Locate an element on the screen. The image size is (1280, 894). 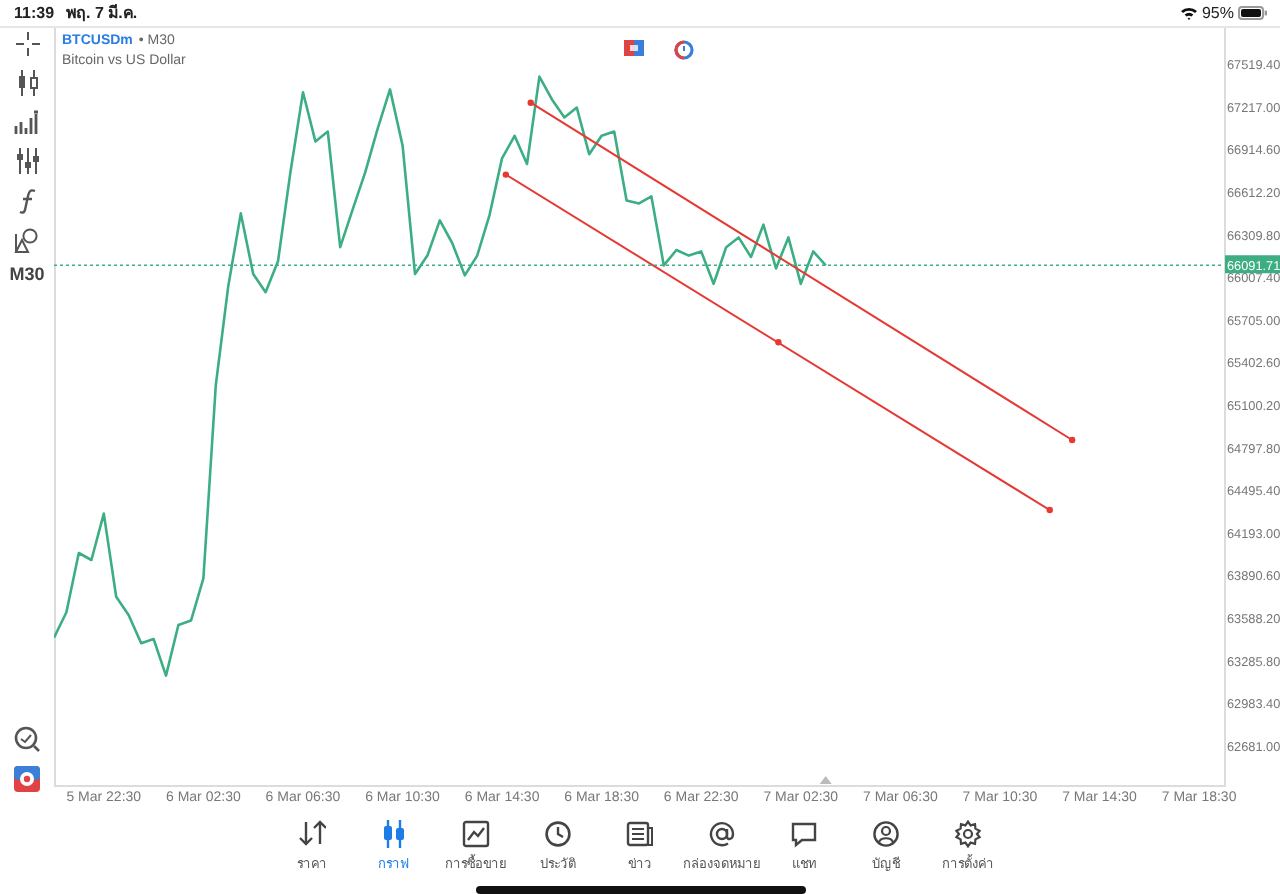
timer-icon is located at coordinates (684, 50).